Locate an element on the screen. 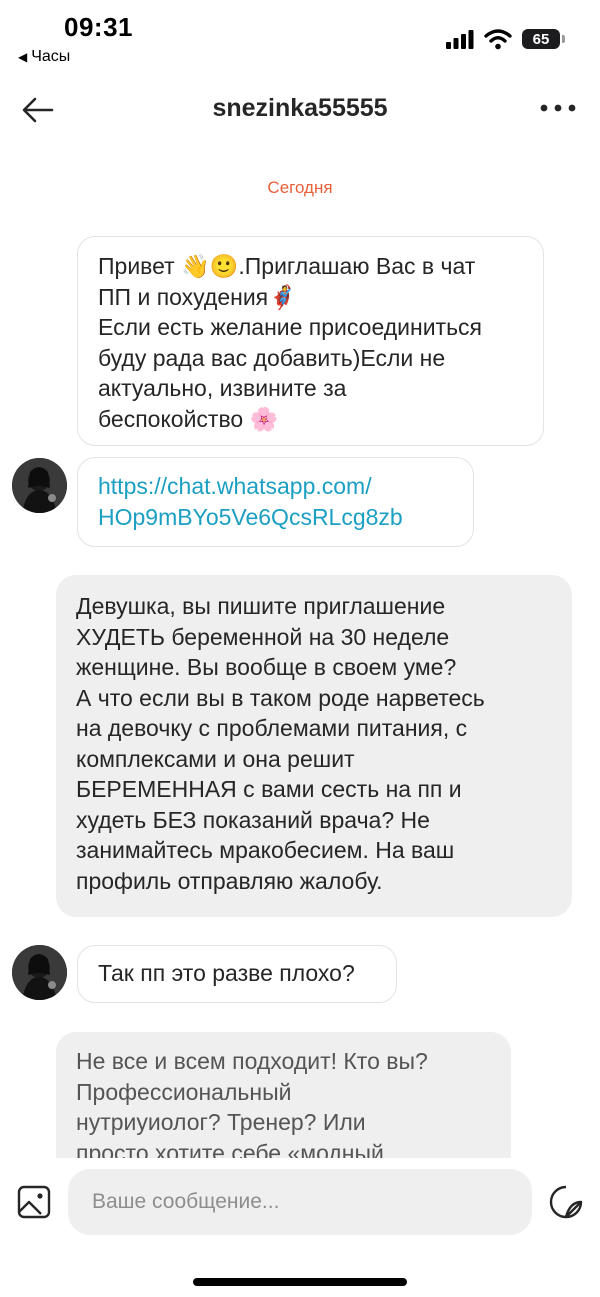  message-bubble-incoming: Так пп это разве плохо? is located at coordinates (237, 974).